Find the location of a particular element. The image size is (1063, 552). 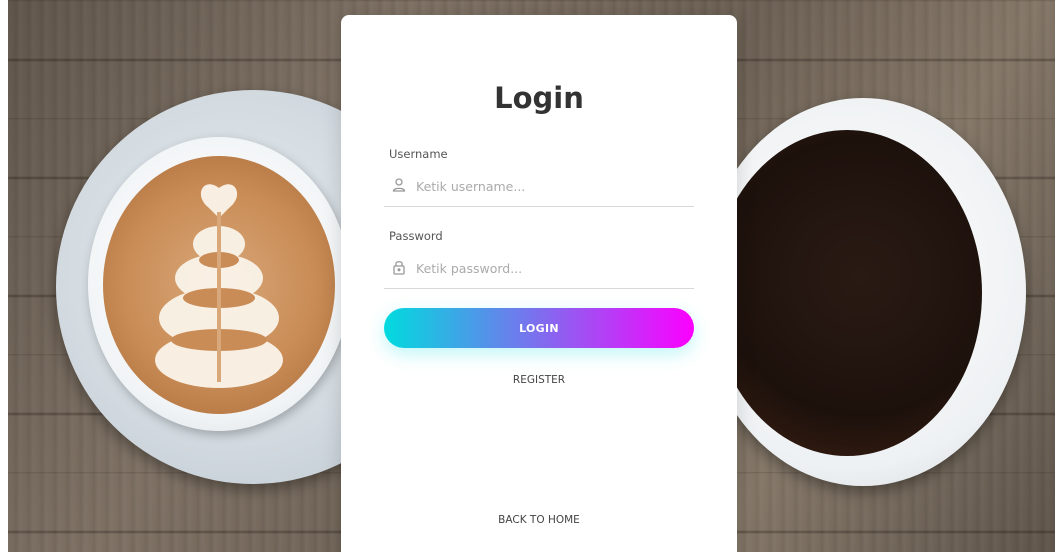

lock-icon is located at coordinates (399, 267).